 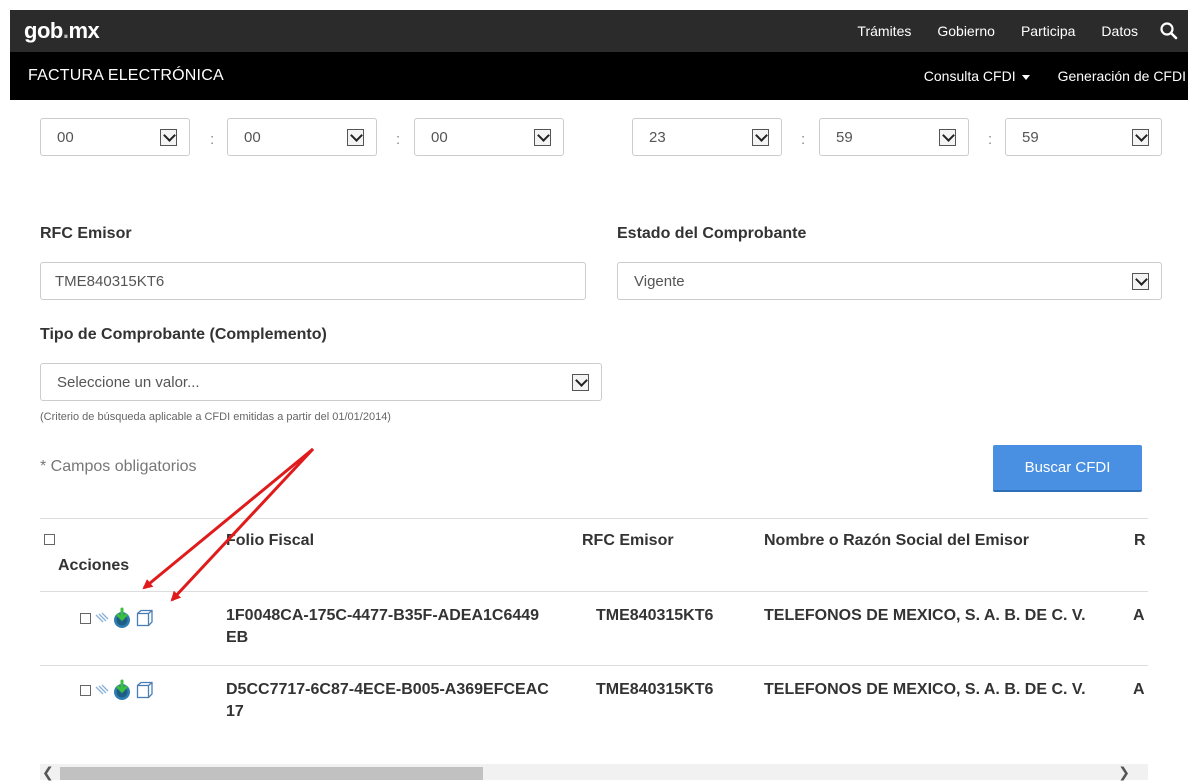 I want to click on section-title: FACTURA ELECTRÓNICA, so click(x=126, y=75).